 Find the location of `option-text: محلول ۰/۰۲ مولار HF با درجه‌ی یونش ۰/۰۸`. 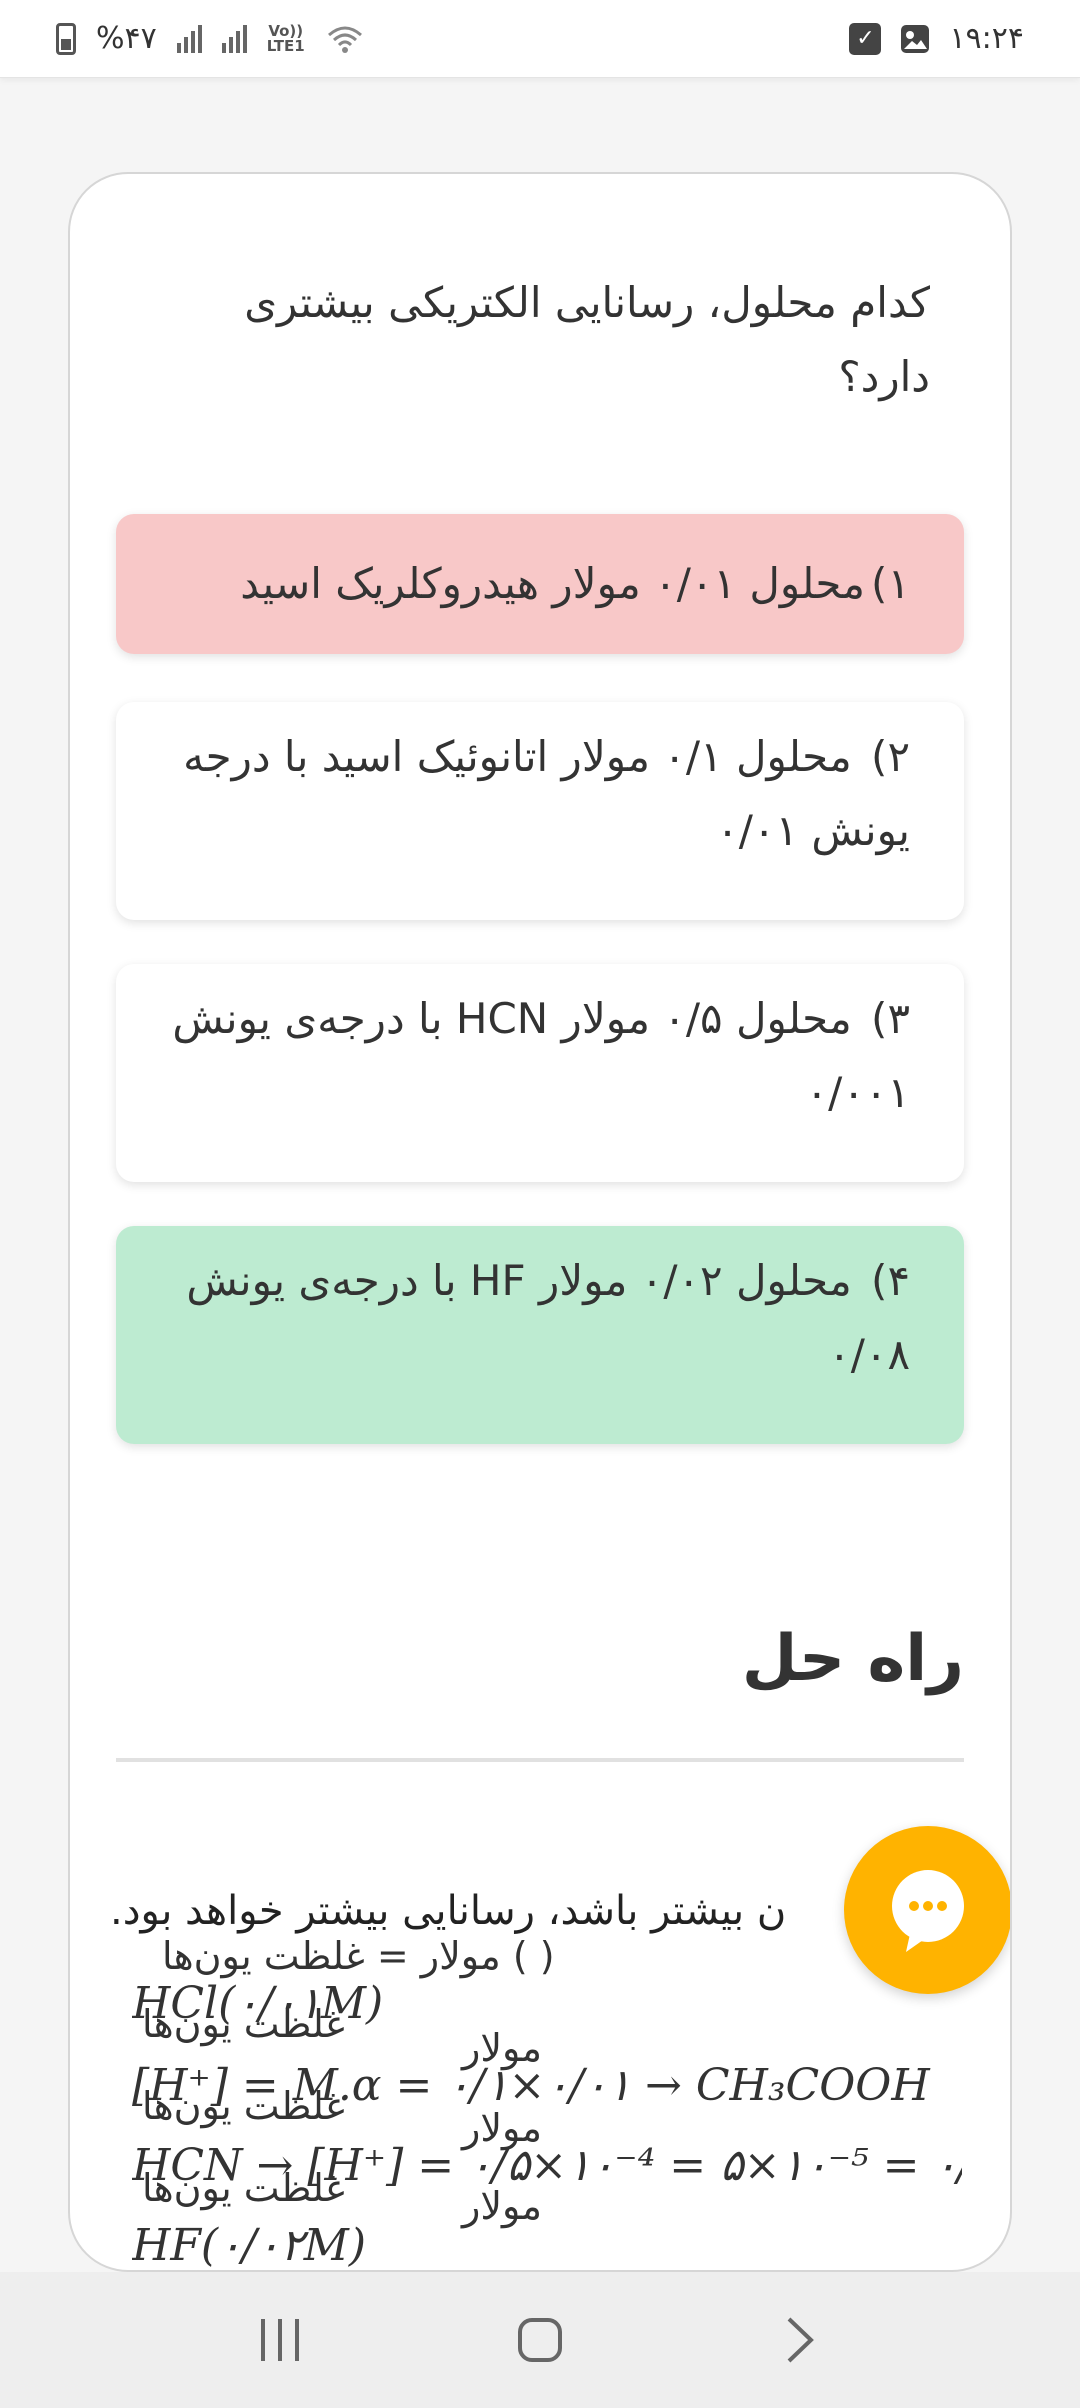

option-text: محلول ۰/۰۲ مولار HF با درجه‌ی یونش ۰/۰۸ is located at coordinates (548, 1317).